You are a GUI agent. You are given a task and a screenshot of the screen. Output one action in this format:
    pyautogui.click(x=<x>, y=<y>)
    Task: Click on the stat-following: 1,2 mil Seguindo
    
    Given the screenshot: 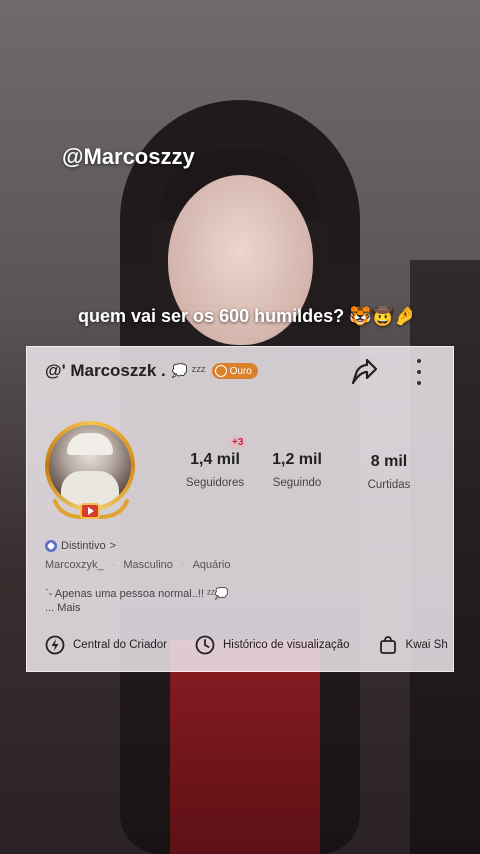 What is the action you would take?
    pyautogui.click(x=297, y=470)
    